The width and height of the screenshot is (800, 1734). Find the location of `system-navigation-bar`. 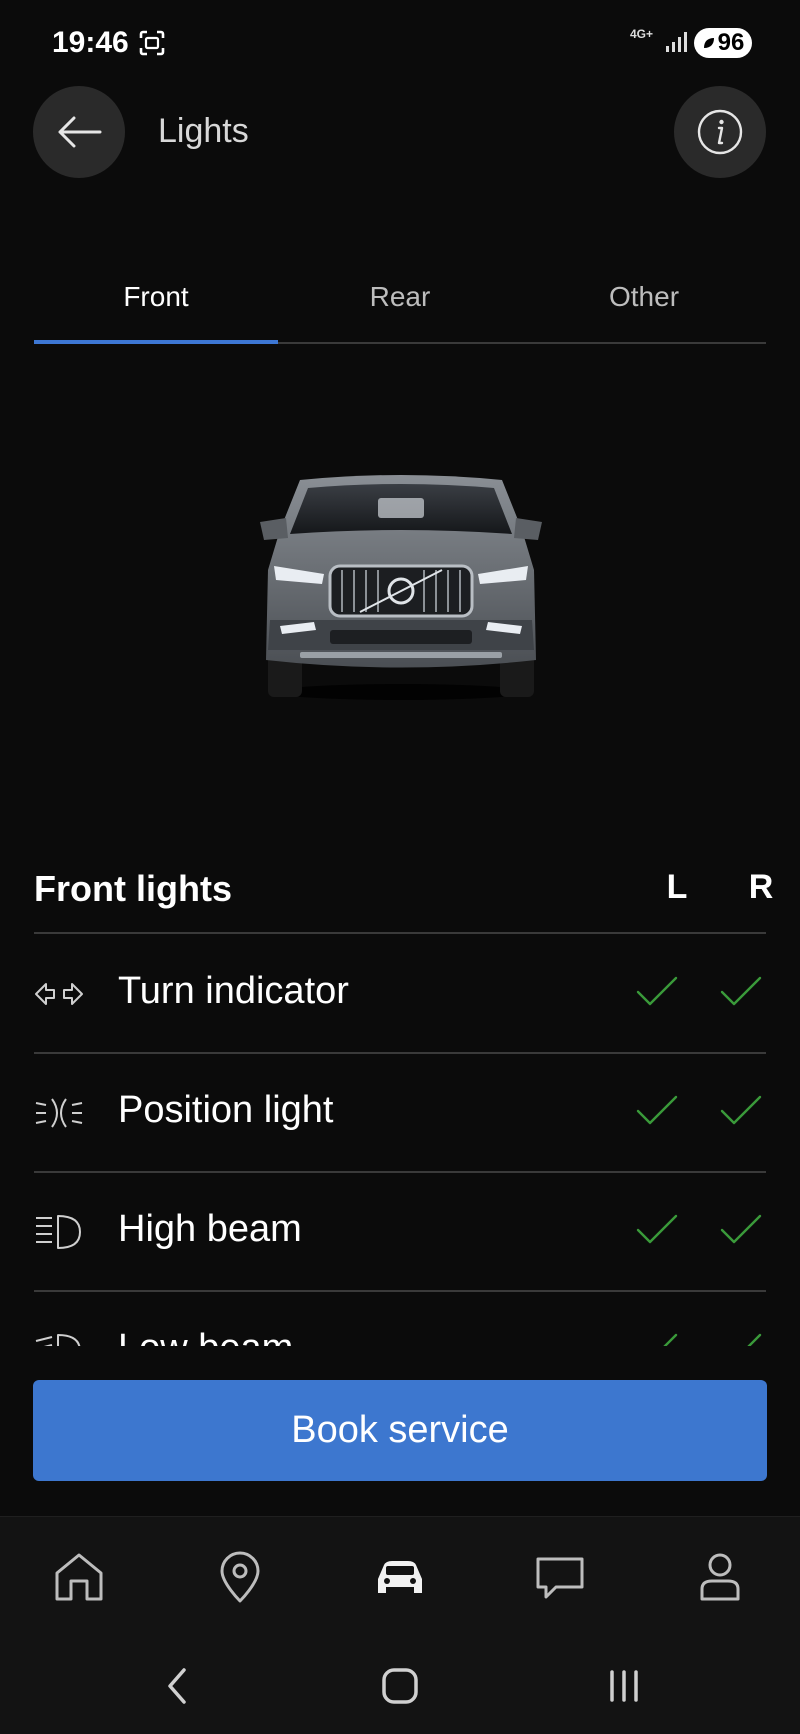

system-navigation-bar is located at coordinates (400, 1685).